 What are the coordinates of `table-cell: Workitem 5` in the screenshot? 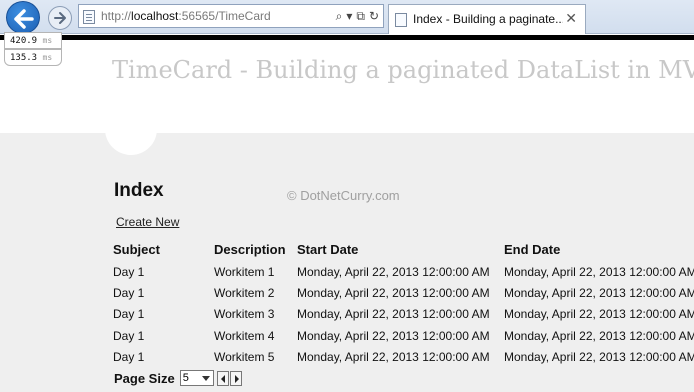 It's located at (244, 357).